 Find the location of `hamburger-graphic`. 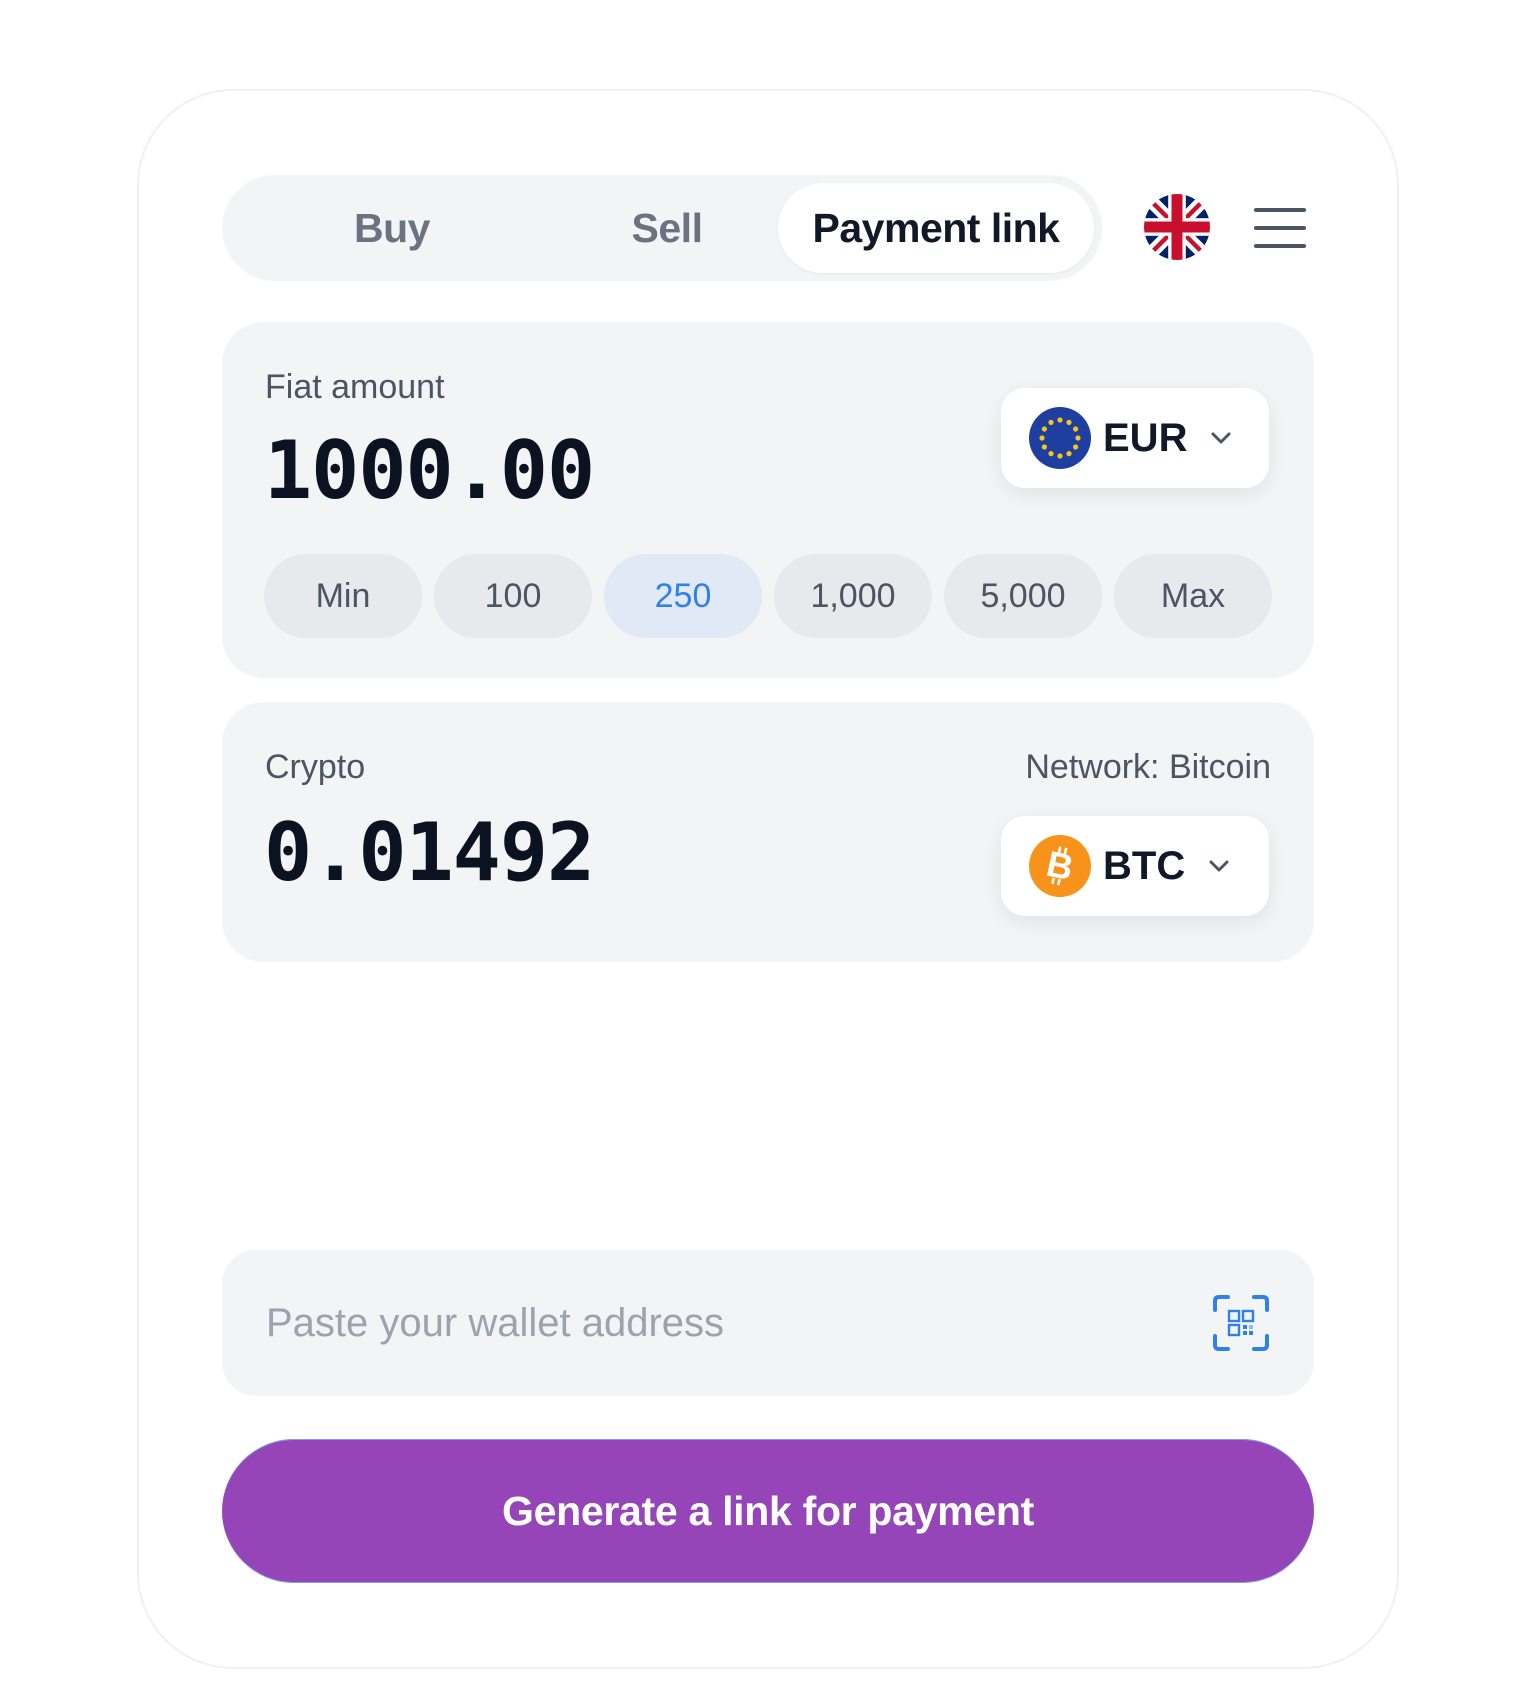

hamburger-graphic is located at coordinates (1280, 228).